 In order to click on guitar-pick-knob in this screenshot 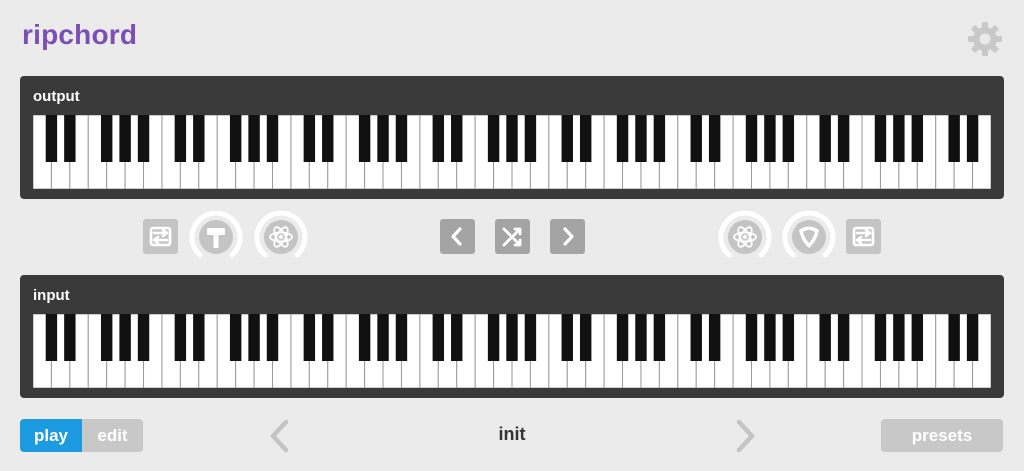, I will do `click(809, 237)`.